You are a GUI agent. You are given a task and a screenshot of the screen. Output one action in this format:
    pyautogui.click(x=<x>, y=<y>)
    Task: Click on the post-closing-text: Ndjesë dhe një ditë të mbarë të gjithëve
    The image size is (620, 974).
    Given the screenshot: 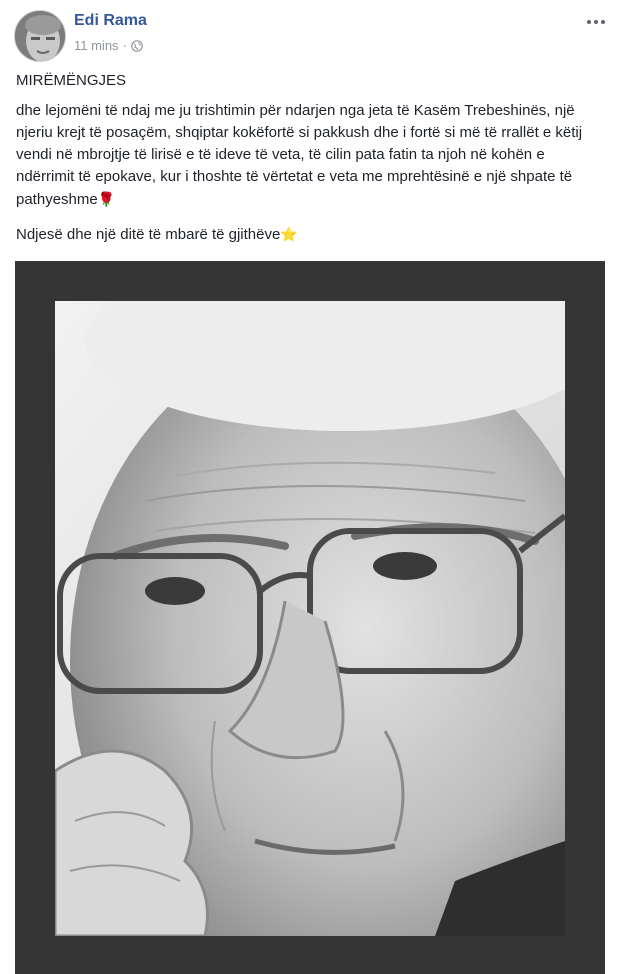 What is the action you would take?
    pyautogui.click(x=148, y=234)
    